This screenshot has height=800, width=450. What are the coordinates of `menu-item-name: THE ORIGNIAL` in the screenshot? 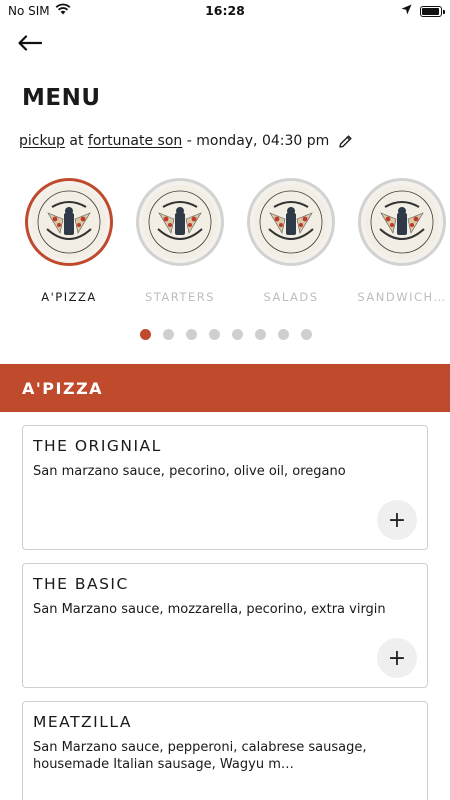 It's located at (97, 446).